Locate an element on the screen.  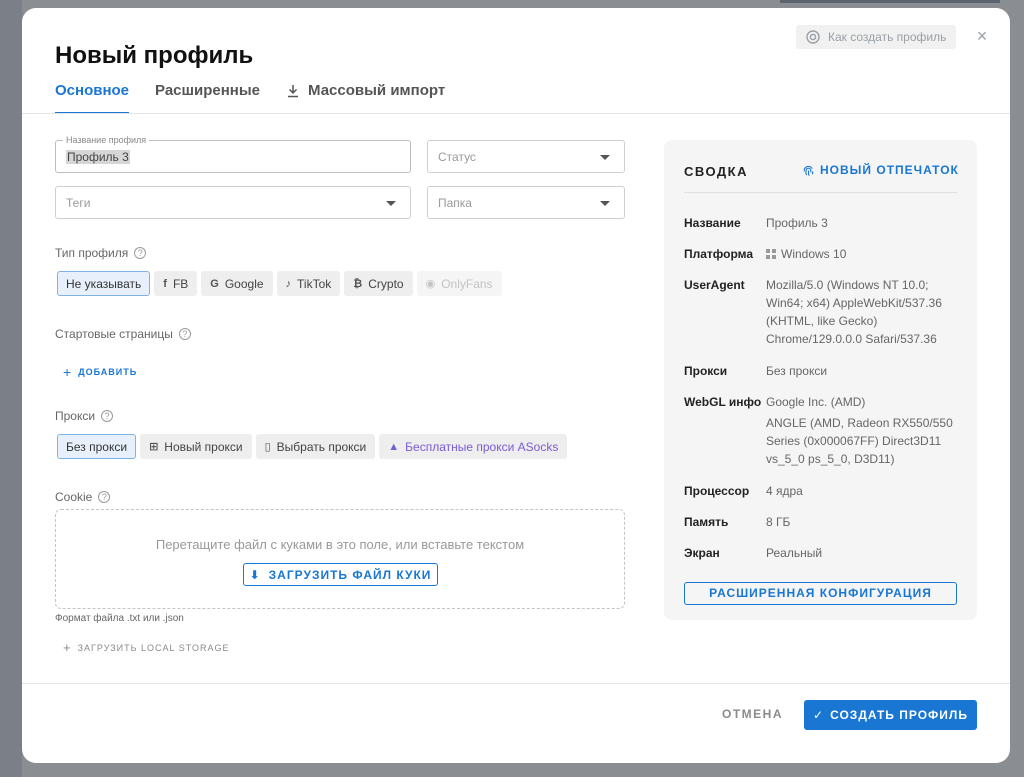
tab-advanced: Расширенные is located at coordinates (207, 98).